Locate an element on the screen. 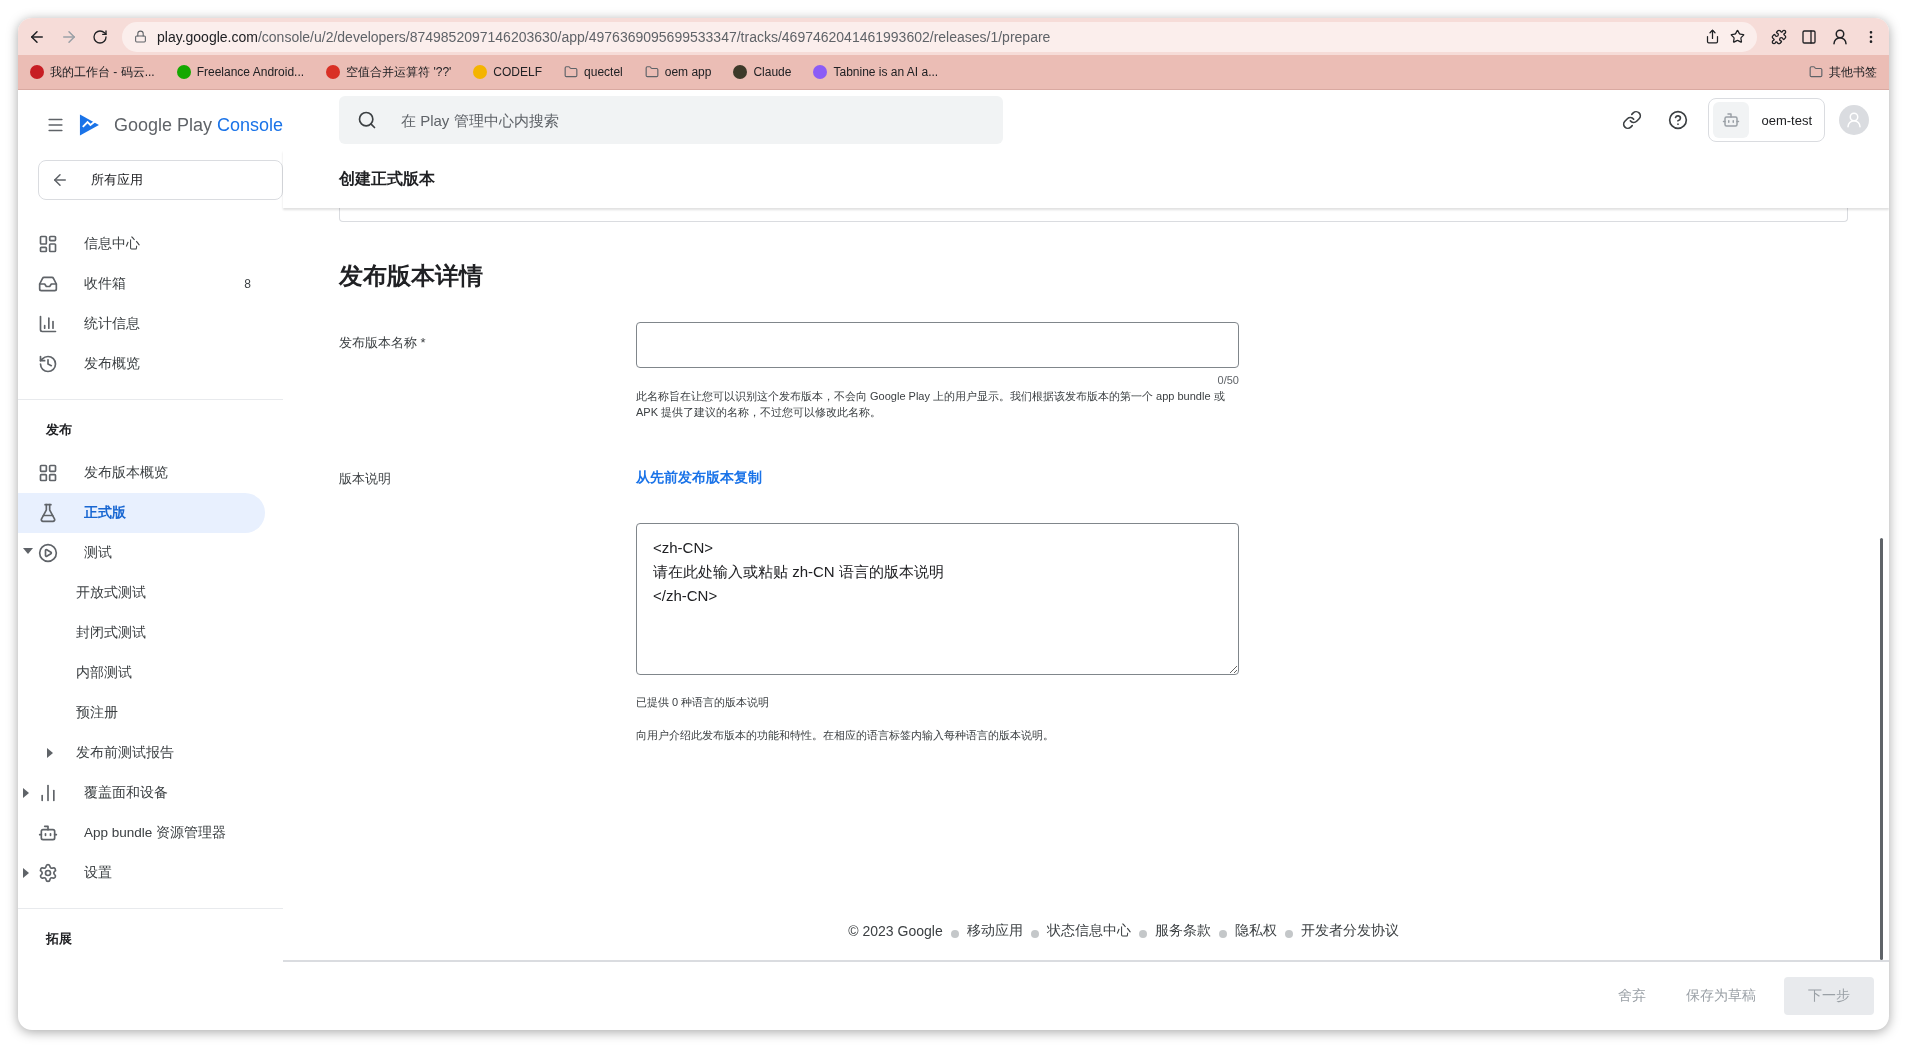 Image resolution: width=1907 pixels, height=1047 pixels. sidebar-item: 覆盖面和设备 is located at coordinates (141, 793).